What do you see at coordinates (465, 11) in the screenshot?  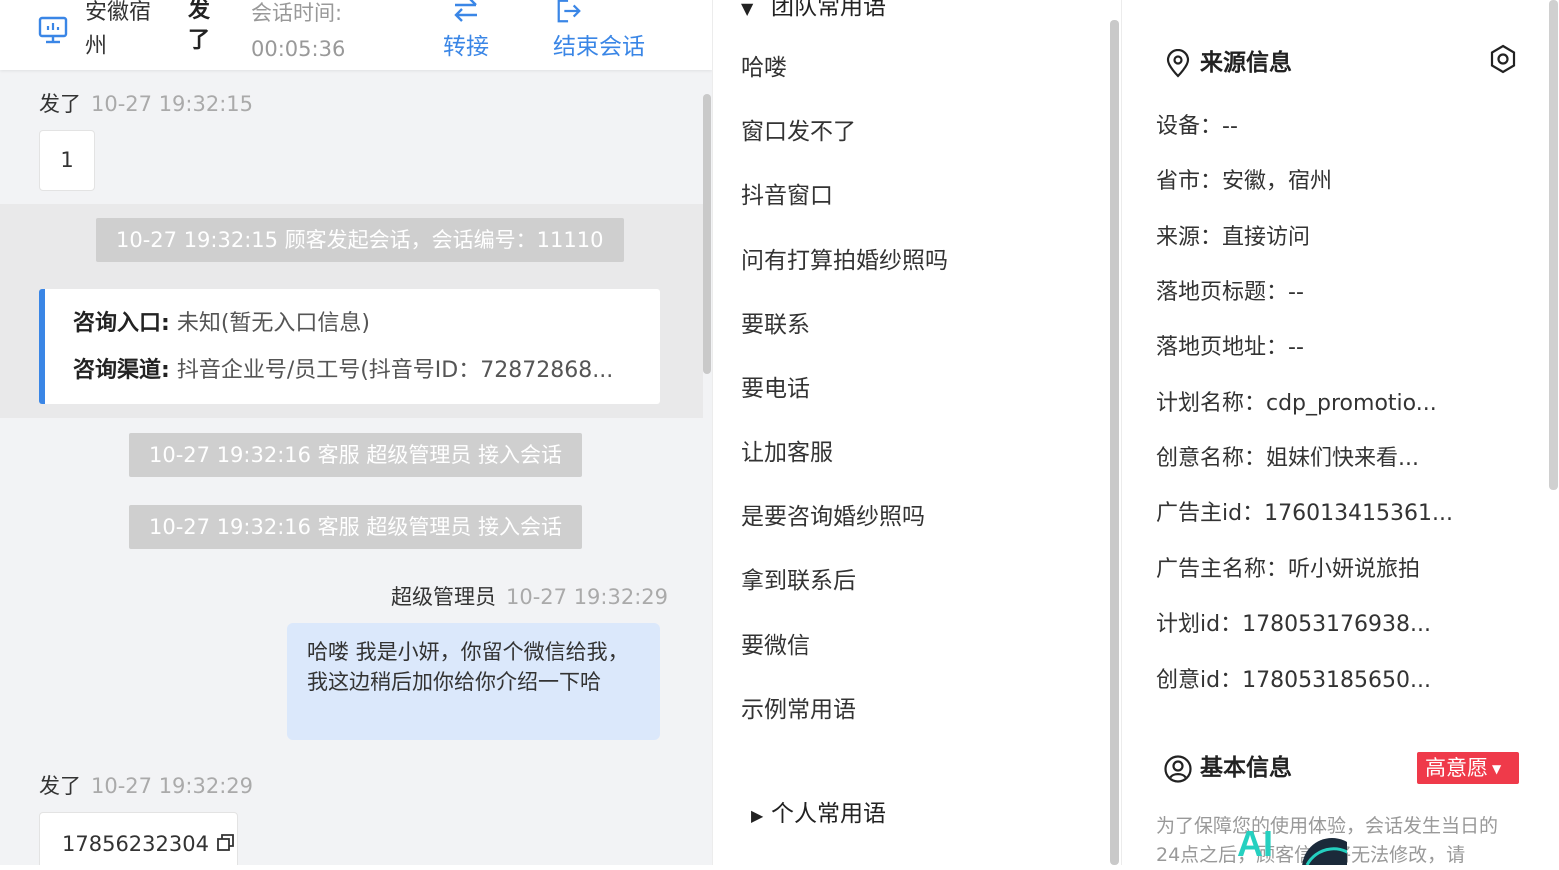 I see `swap-arrows-icon` at bounding box center [465, 11].